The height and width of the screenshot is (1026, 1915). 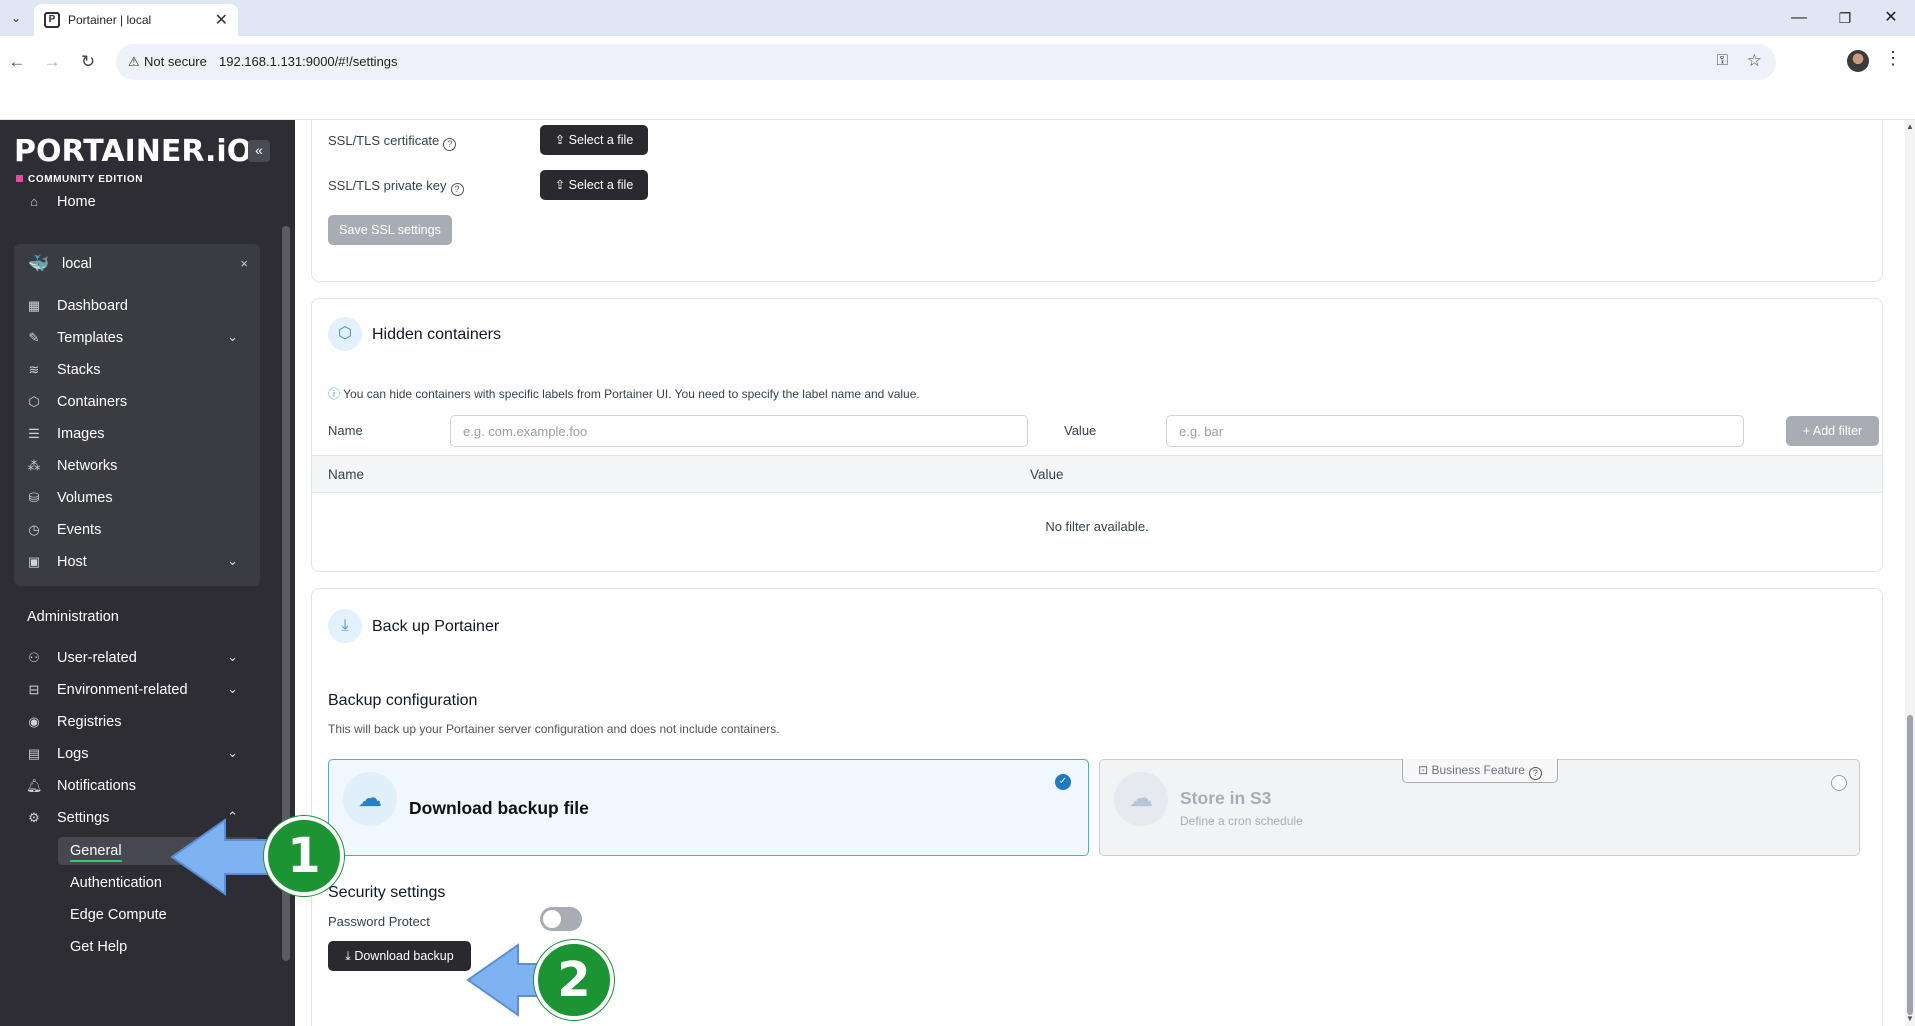 I want to click on sidebar-item-environment-related: ⊟ Environment-related ⌄, so click(x=130, y=691).